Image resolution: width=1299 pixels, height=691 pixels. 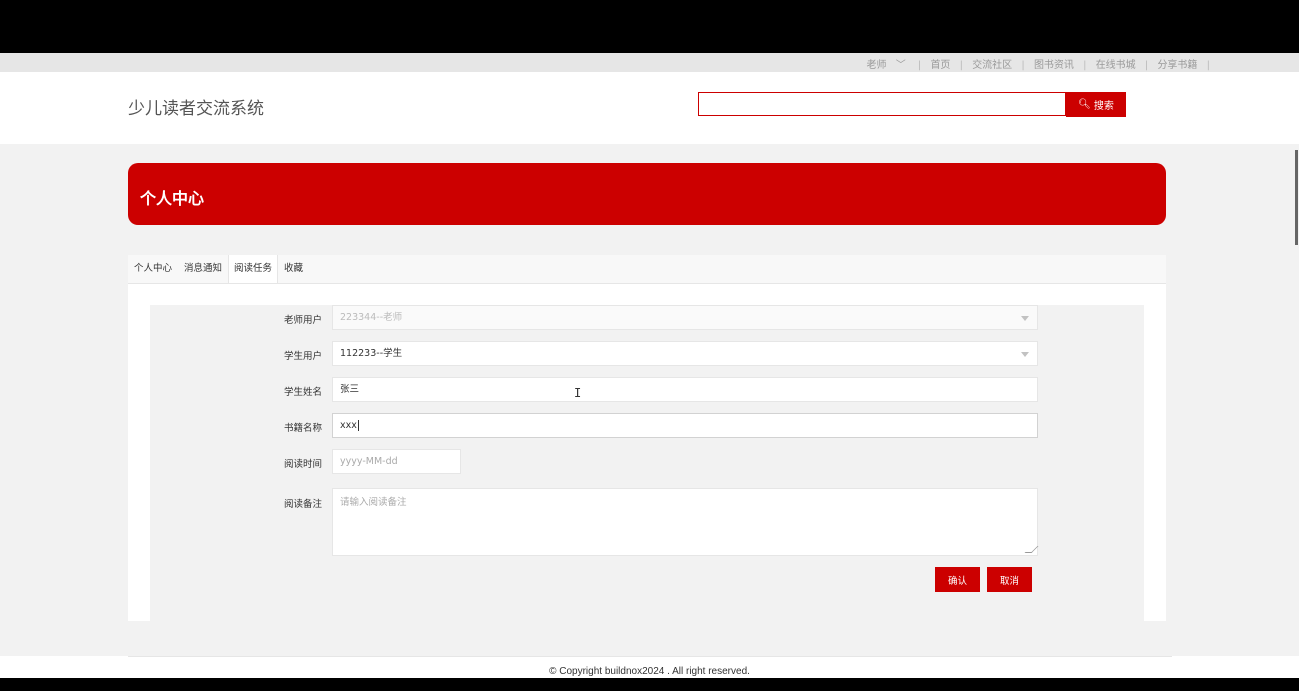 What do you see at coordinates (992, 65) in the screenshot?
I see `nav-link-community: 交流社区` at bounding box center [992, 65].